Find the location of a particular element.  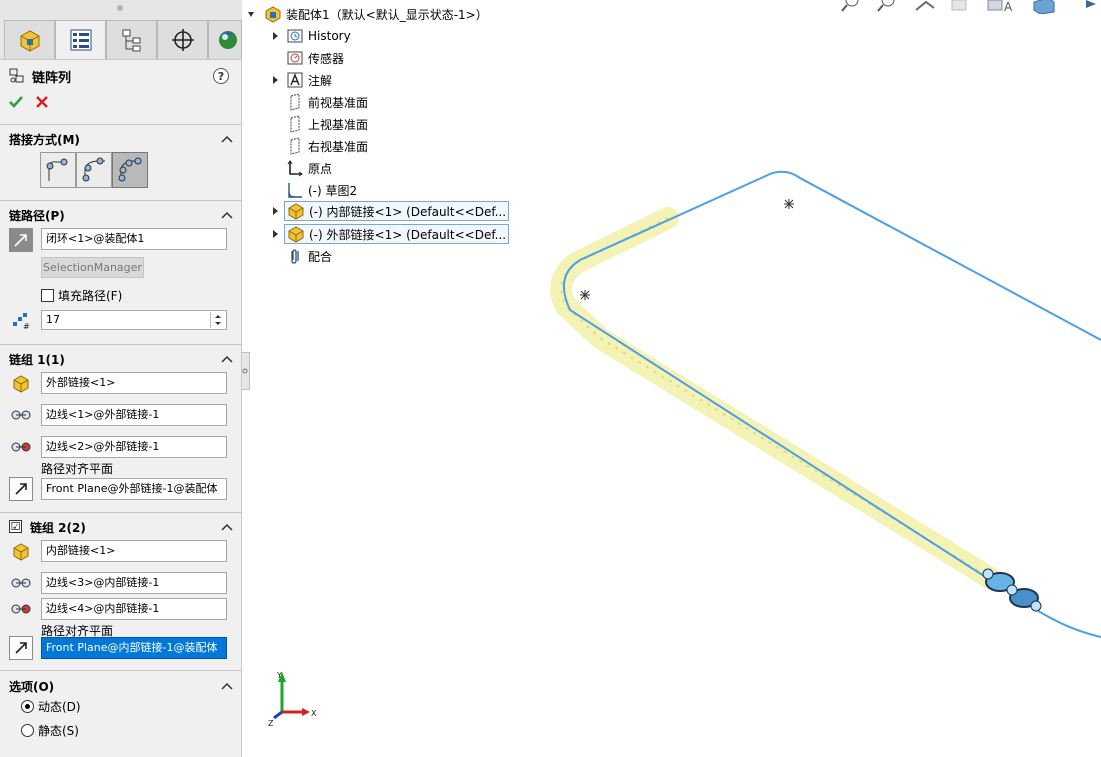

axis-x-label: X is located at coordinates (314, 713).